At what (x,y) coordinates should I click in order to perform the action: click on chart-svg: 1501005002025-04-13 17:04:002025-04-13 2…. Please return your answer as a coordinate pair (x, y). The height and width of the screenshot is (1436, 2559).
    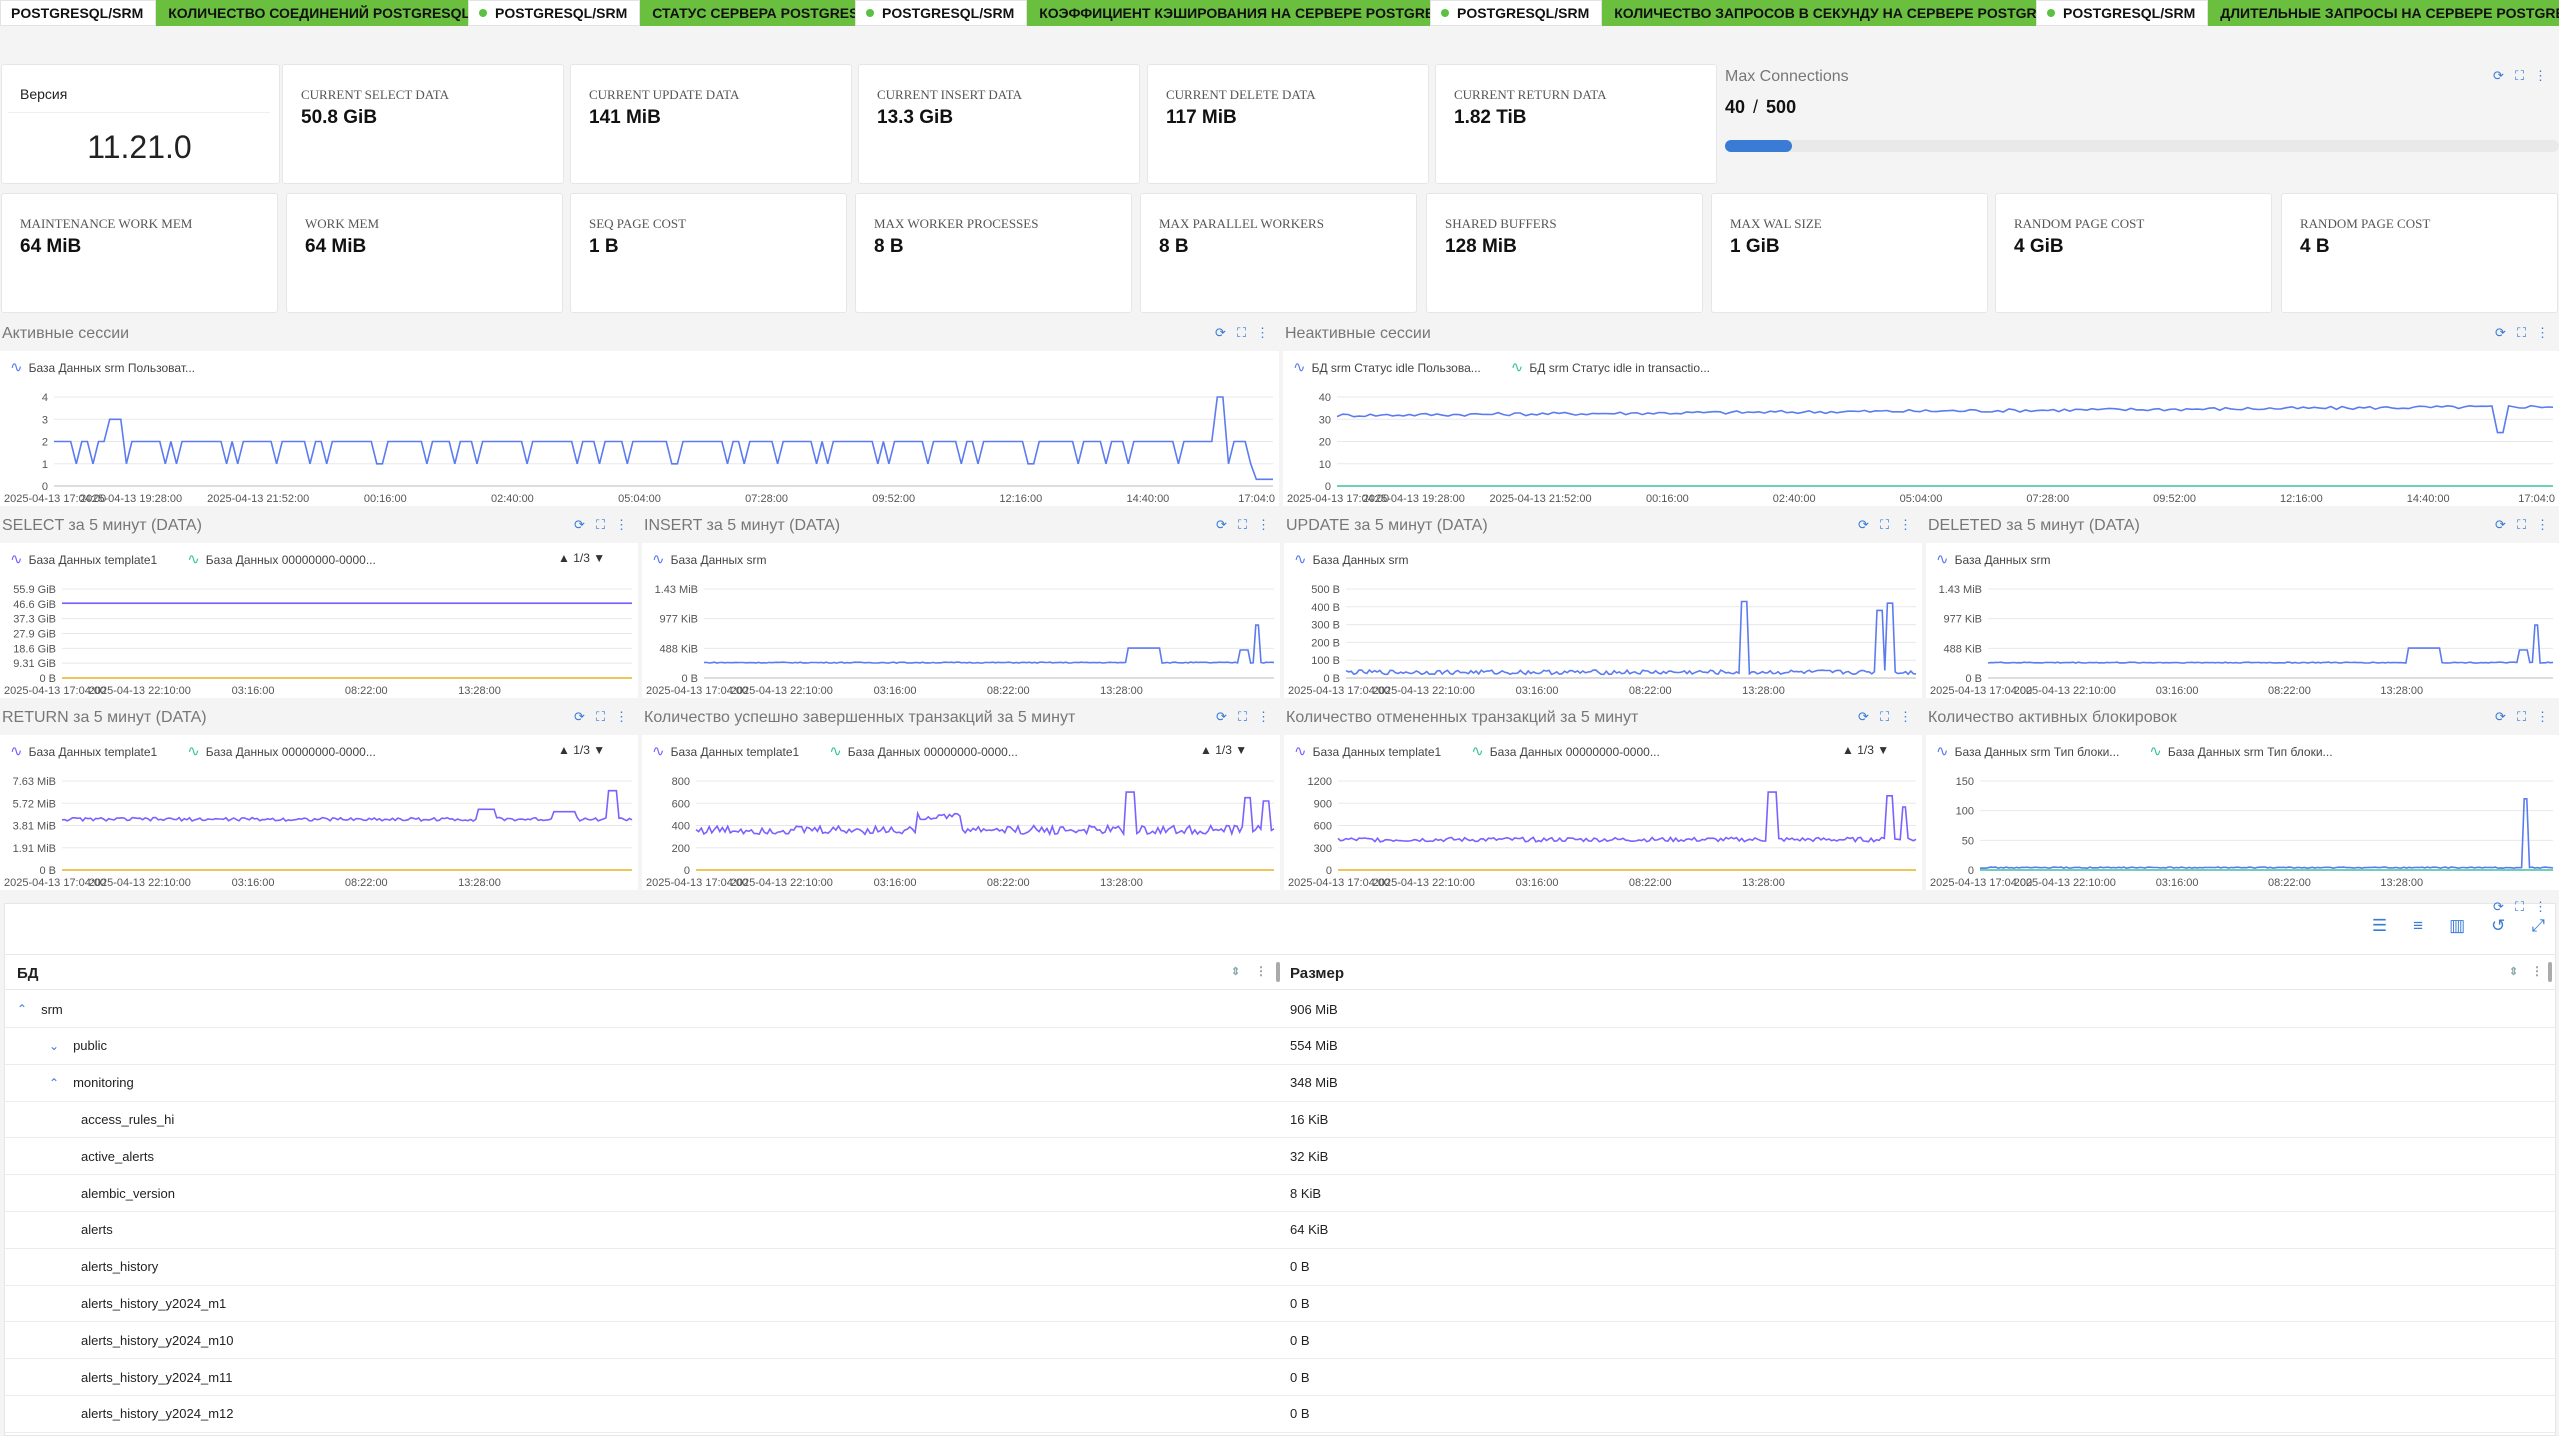
    Looking at the image, I should click on (2242, 832).